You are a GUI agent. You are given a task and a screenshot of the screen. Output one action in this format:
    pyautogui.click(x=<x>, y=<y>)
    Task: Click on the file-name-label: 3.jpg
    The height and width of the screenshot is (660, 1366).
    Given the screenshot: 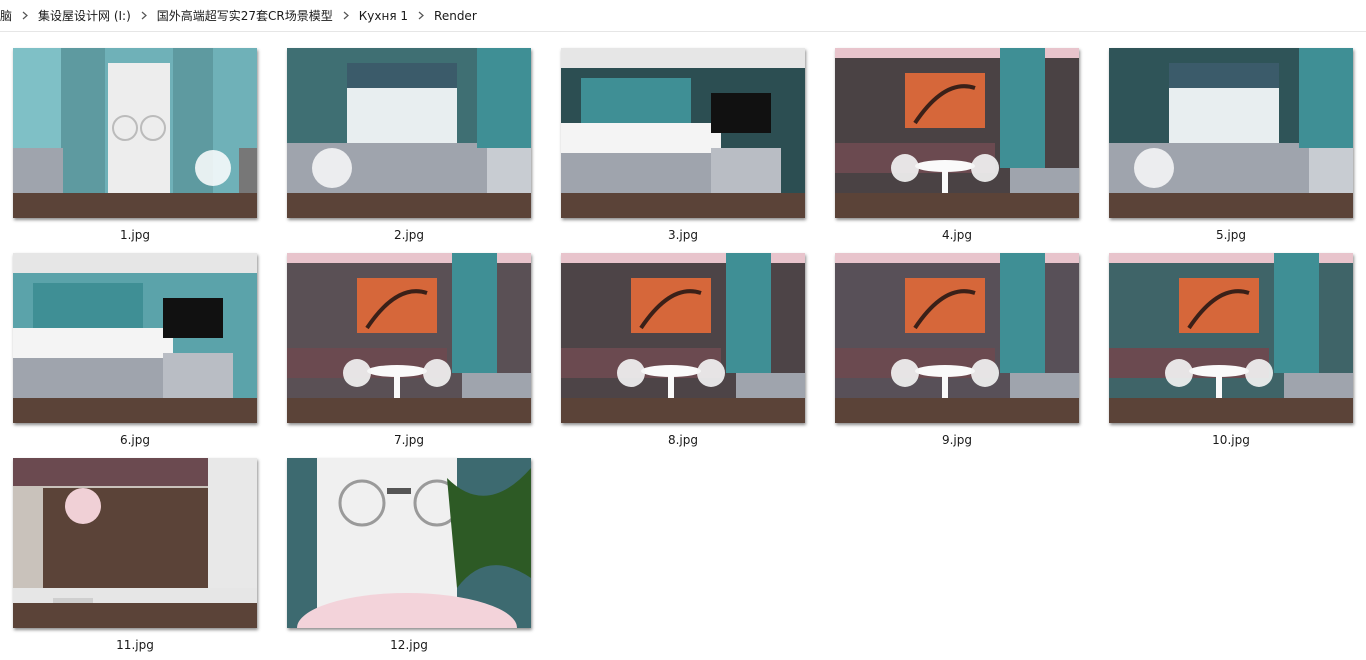 What is the action you would take?
    pyautogui.click(x=683, y=235)
    